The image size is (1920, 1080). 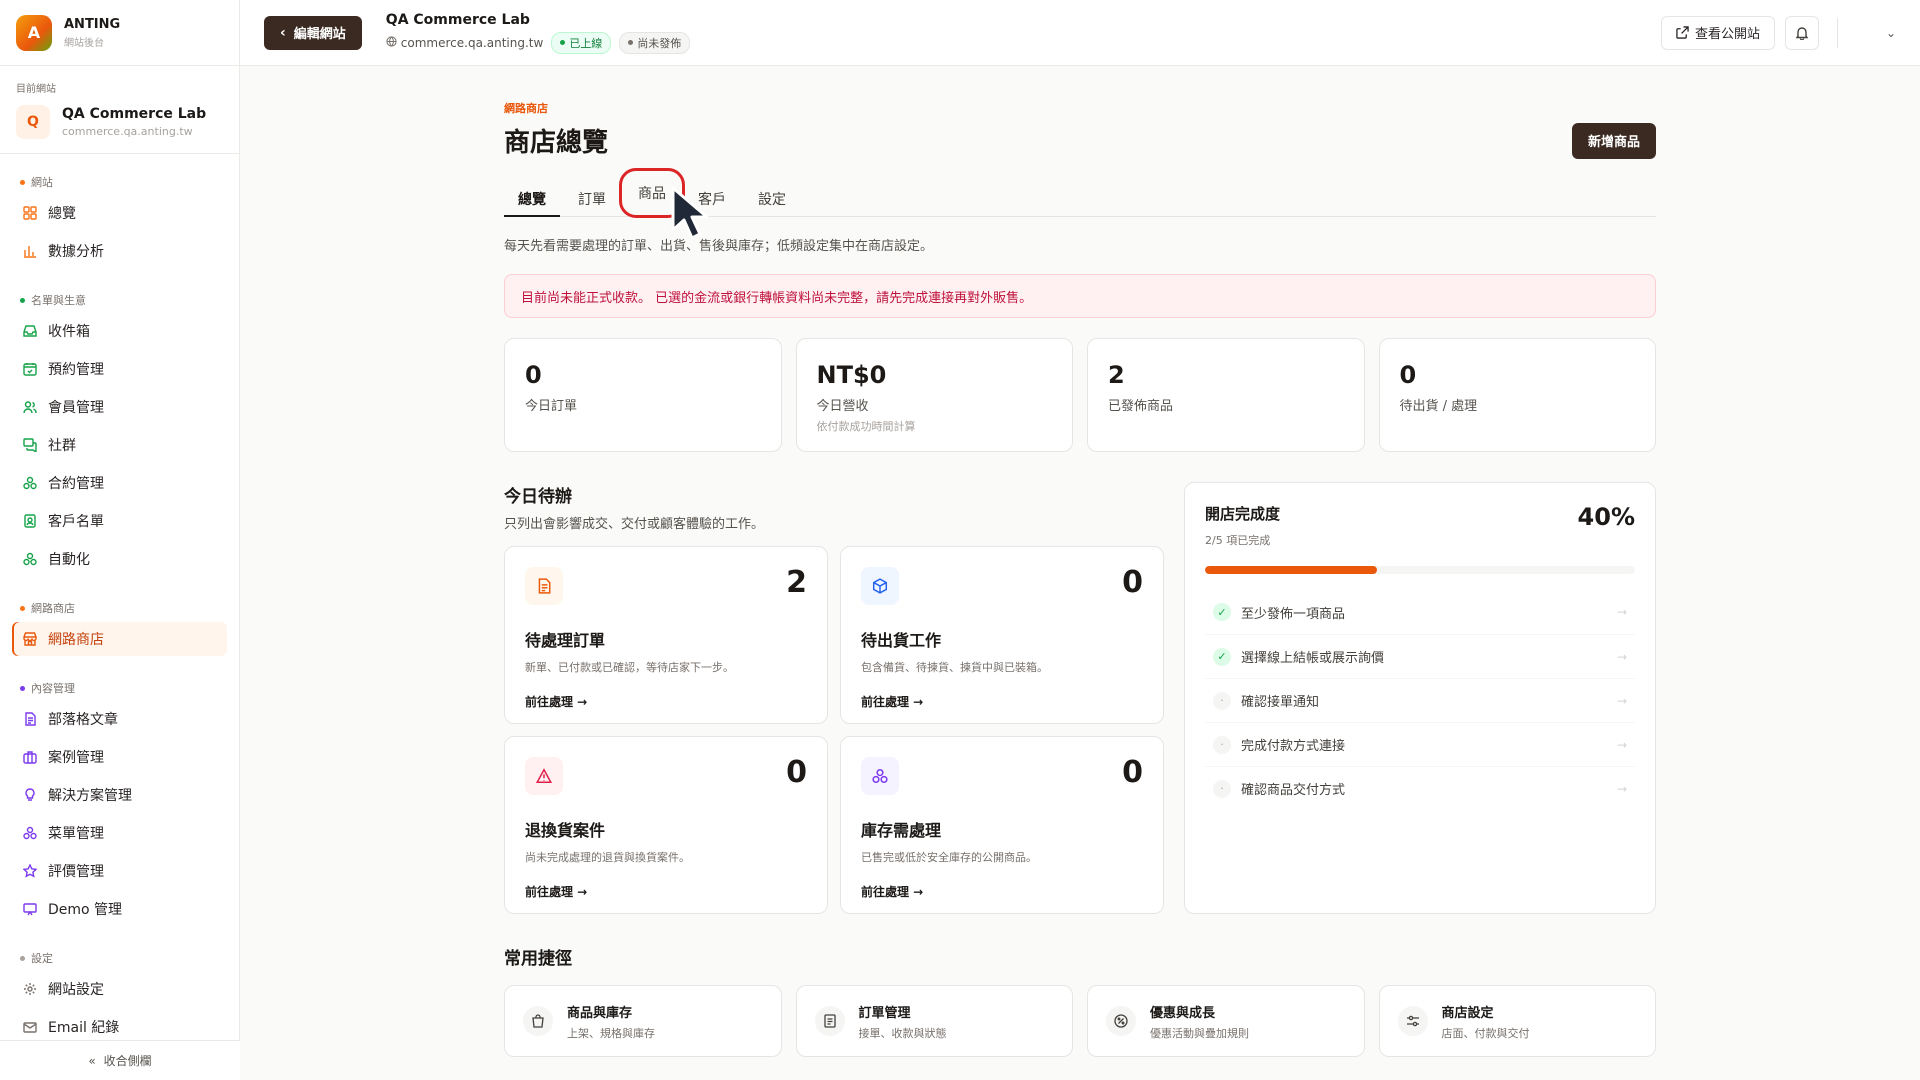 I want to click on current-site-switcher: Q QA Commerce Lab commerce.qa.anting.tw, so click(x=119, y=122).